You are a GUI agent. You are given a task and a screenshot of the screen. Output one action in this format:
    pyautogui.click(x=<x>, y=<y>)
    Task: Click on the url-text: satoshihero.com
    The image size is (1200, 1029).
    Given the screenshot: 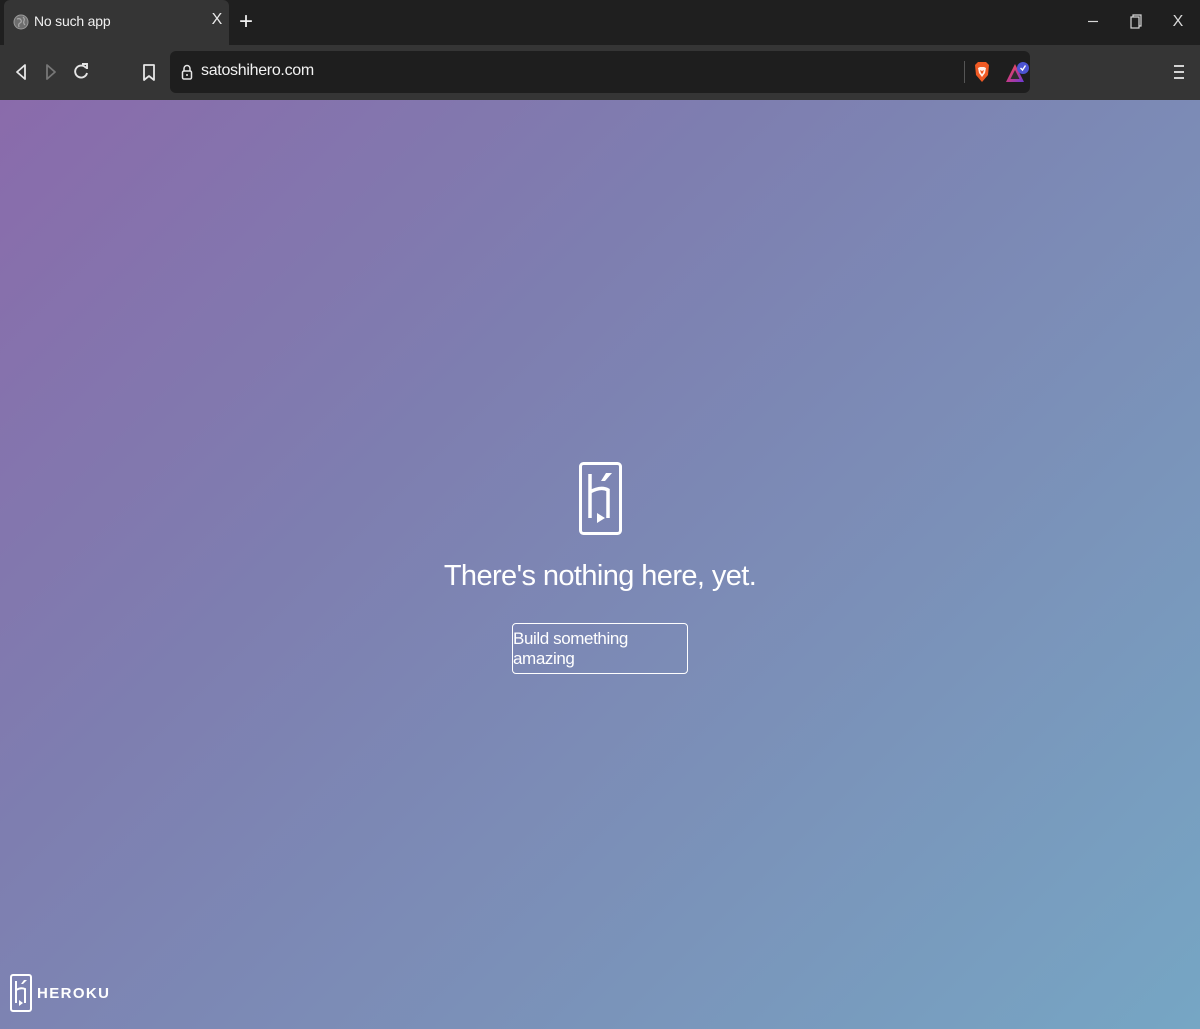 What is the action you would take?
    pyautogui.click(x=257, y=71)
    